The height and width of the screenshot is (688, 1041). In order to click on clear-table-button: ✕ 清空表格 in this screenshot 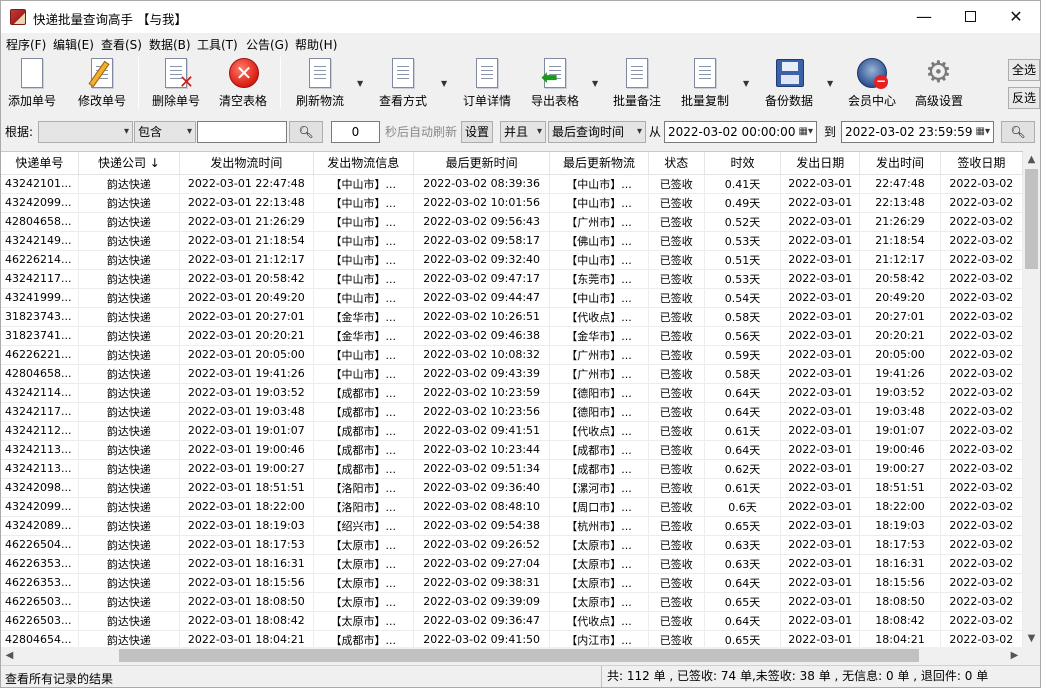, I will do `click(243, 83)`.